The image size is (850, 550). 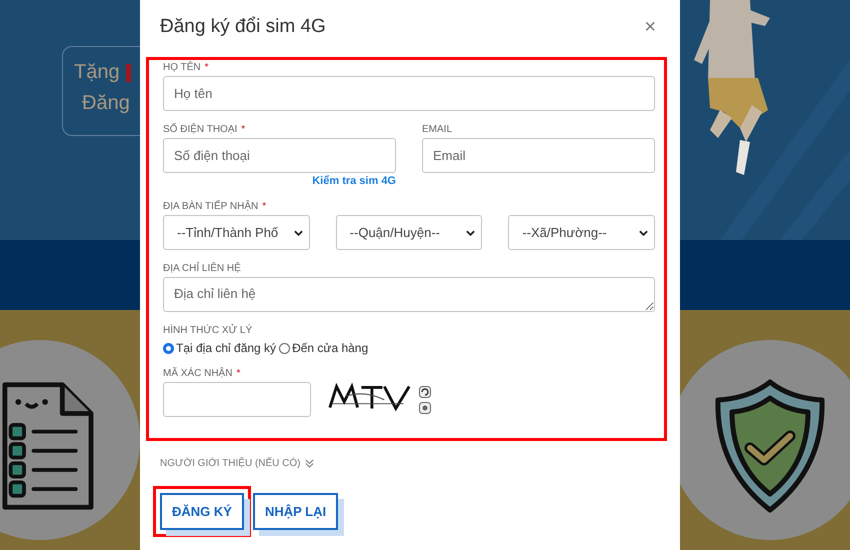 I want to click on radio-option: Đến cửa hàng, so click(x=323, y=348).